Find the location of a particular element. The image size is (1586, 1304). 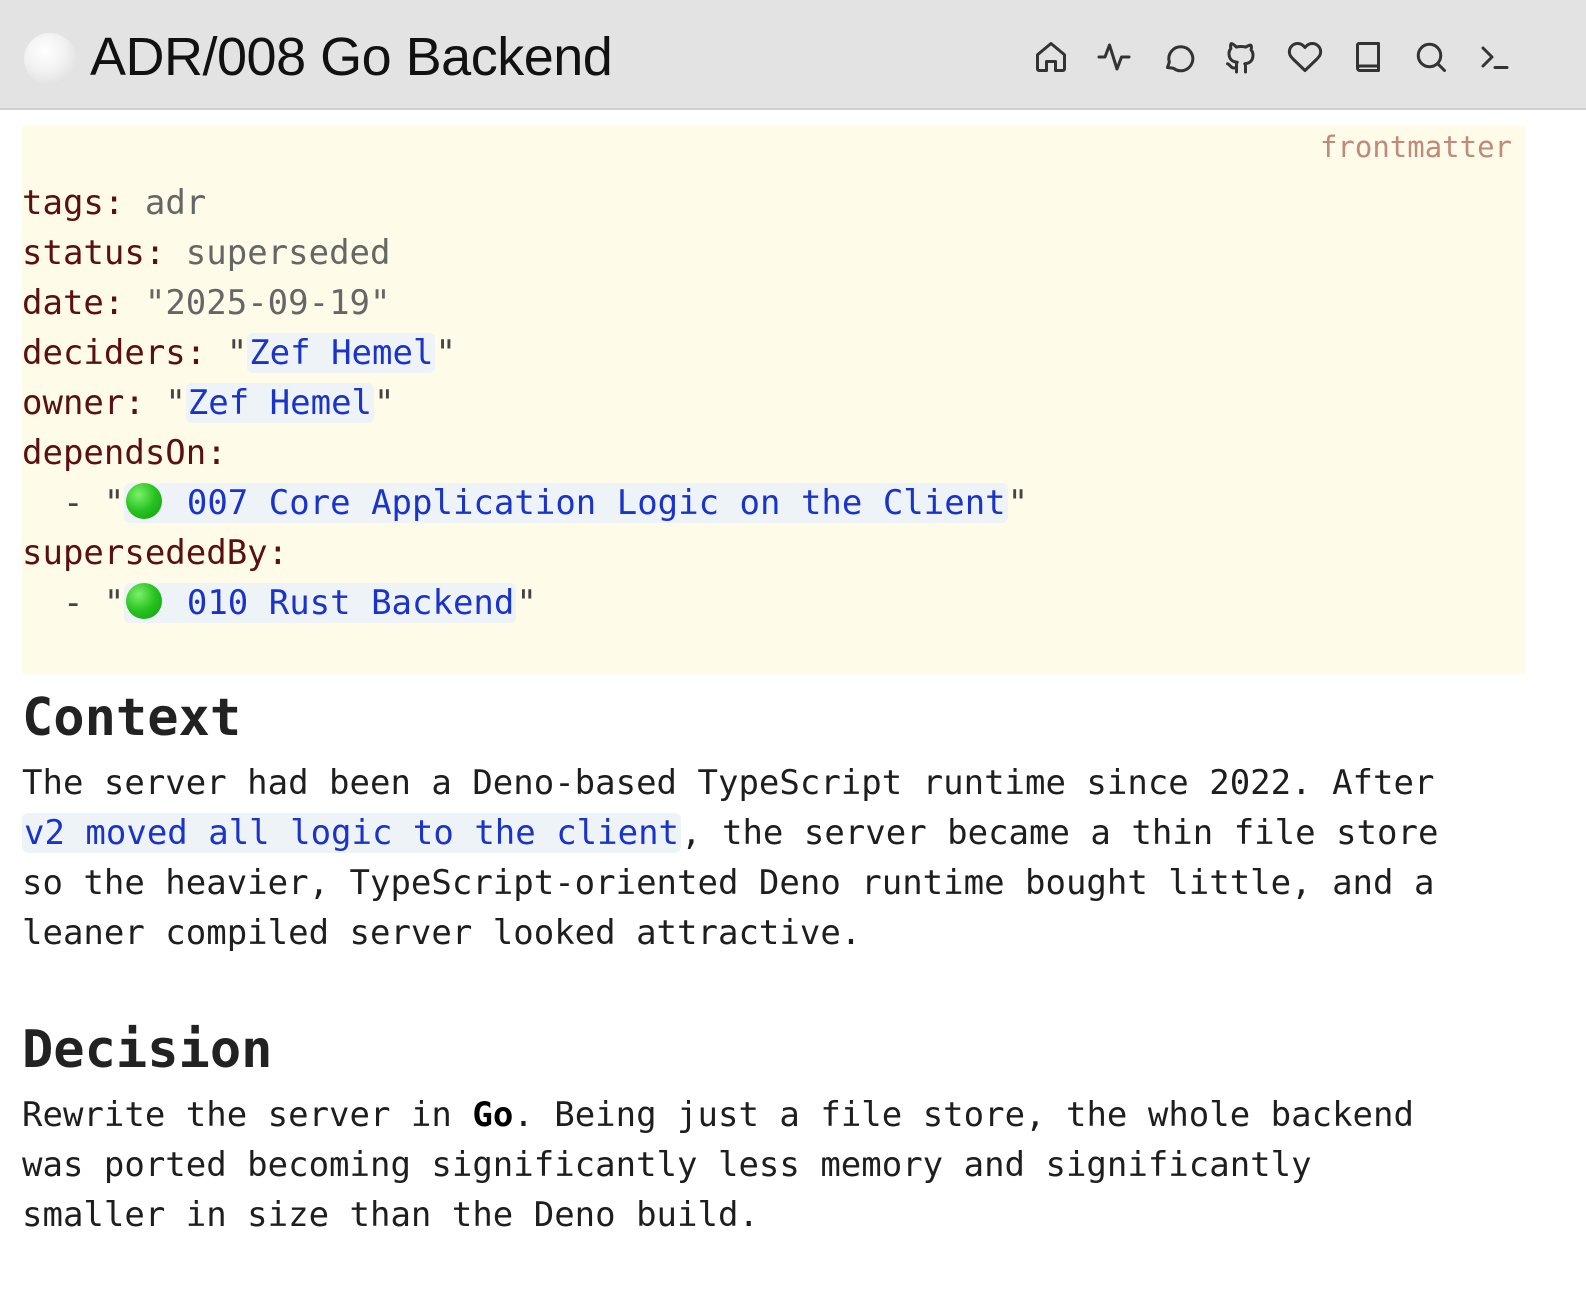

fm-value: adr is located at coordinates (175, 203).